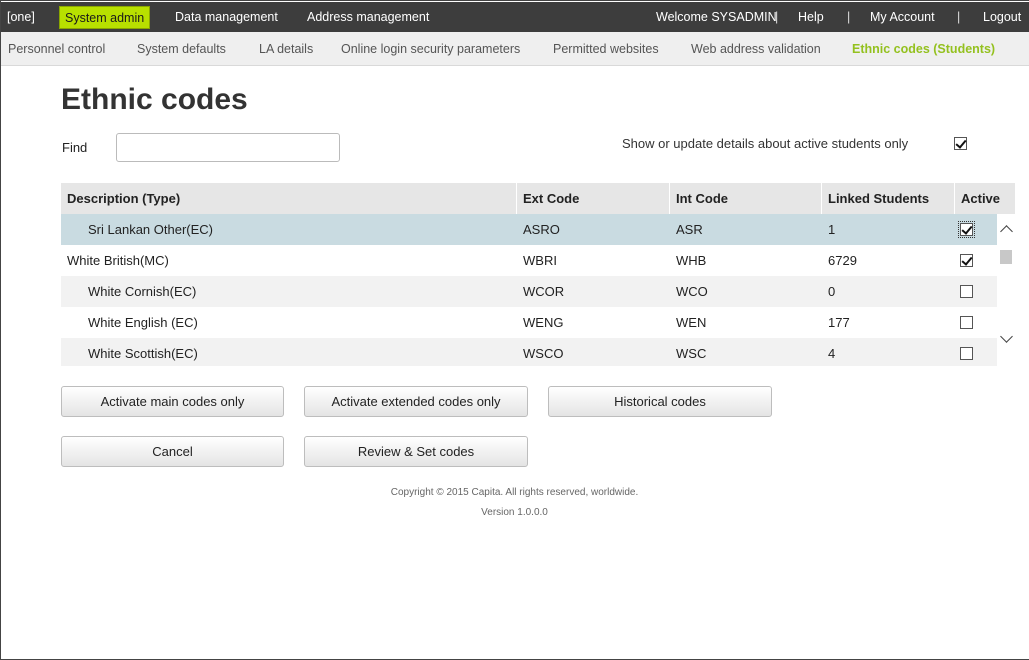 Image resolution: width=1029 pixels, height=660 pixels. Describe the element at coordinates (811, 17) in the screenshot. I see `help-link: Help` at that location.